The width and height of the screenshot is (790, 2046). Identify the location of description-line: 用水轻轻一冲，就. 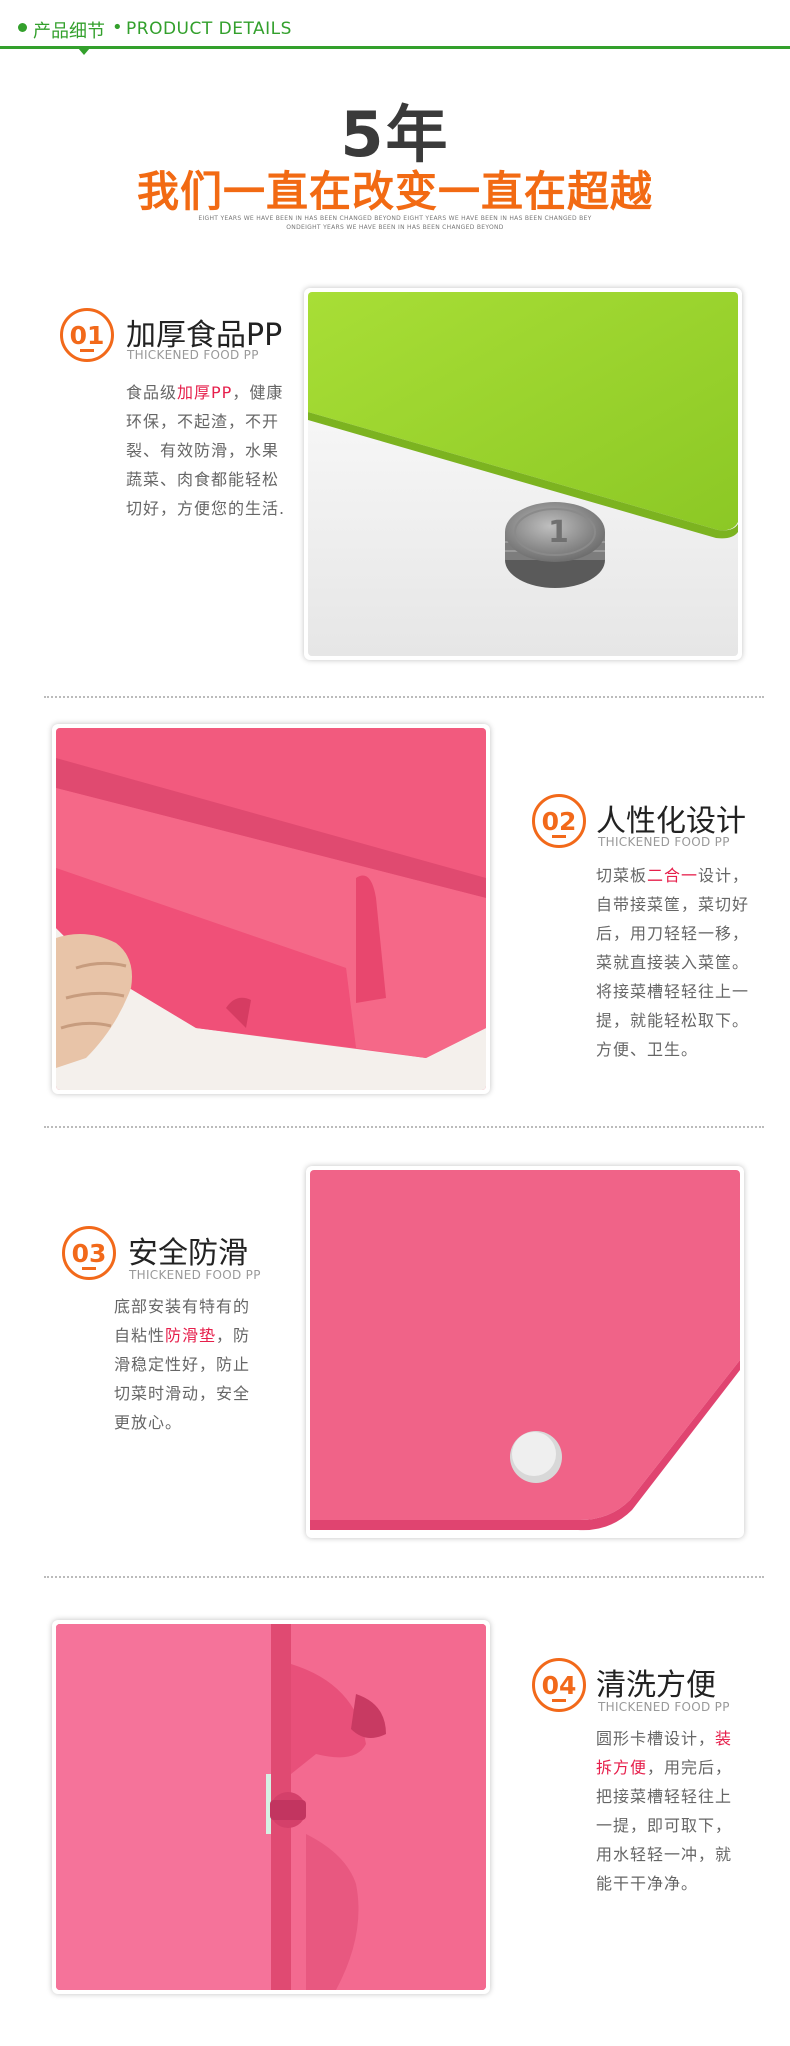
(664, 1854).